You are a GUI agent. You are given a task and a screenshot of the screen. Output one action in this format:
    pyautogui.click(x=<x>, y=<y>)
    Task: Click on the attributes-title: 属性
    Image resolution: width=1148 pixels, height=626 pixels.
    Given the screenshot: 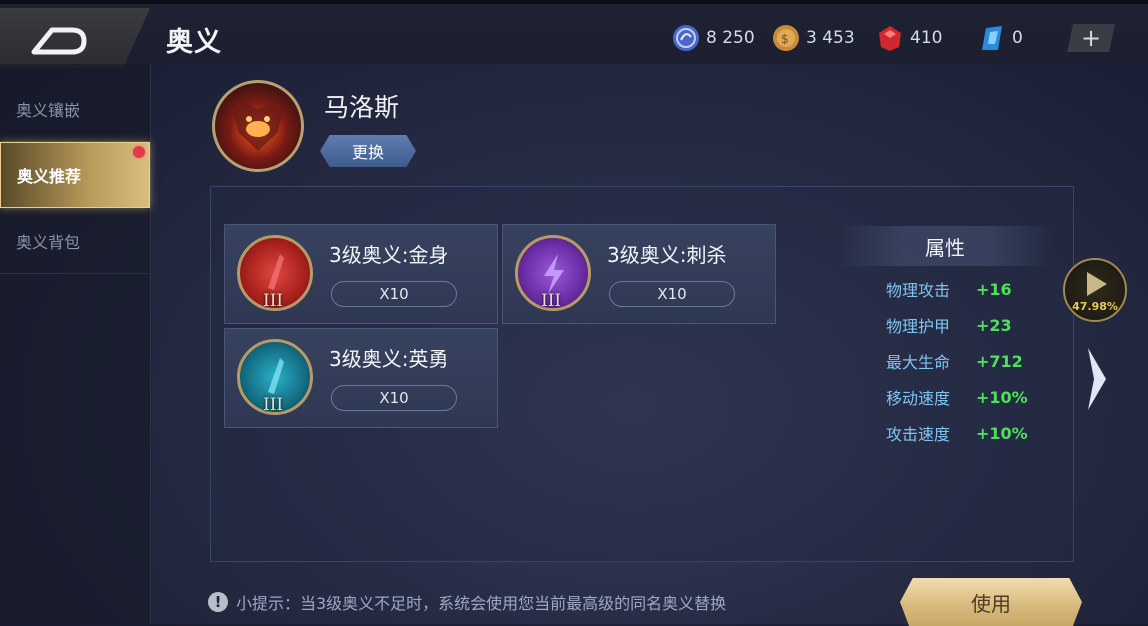 What is the action you would take?
    pyautogui.click(x=945, y=246)
    